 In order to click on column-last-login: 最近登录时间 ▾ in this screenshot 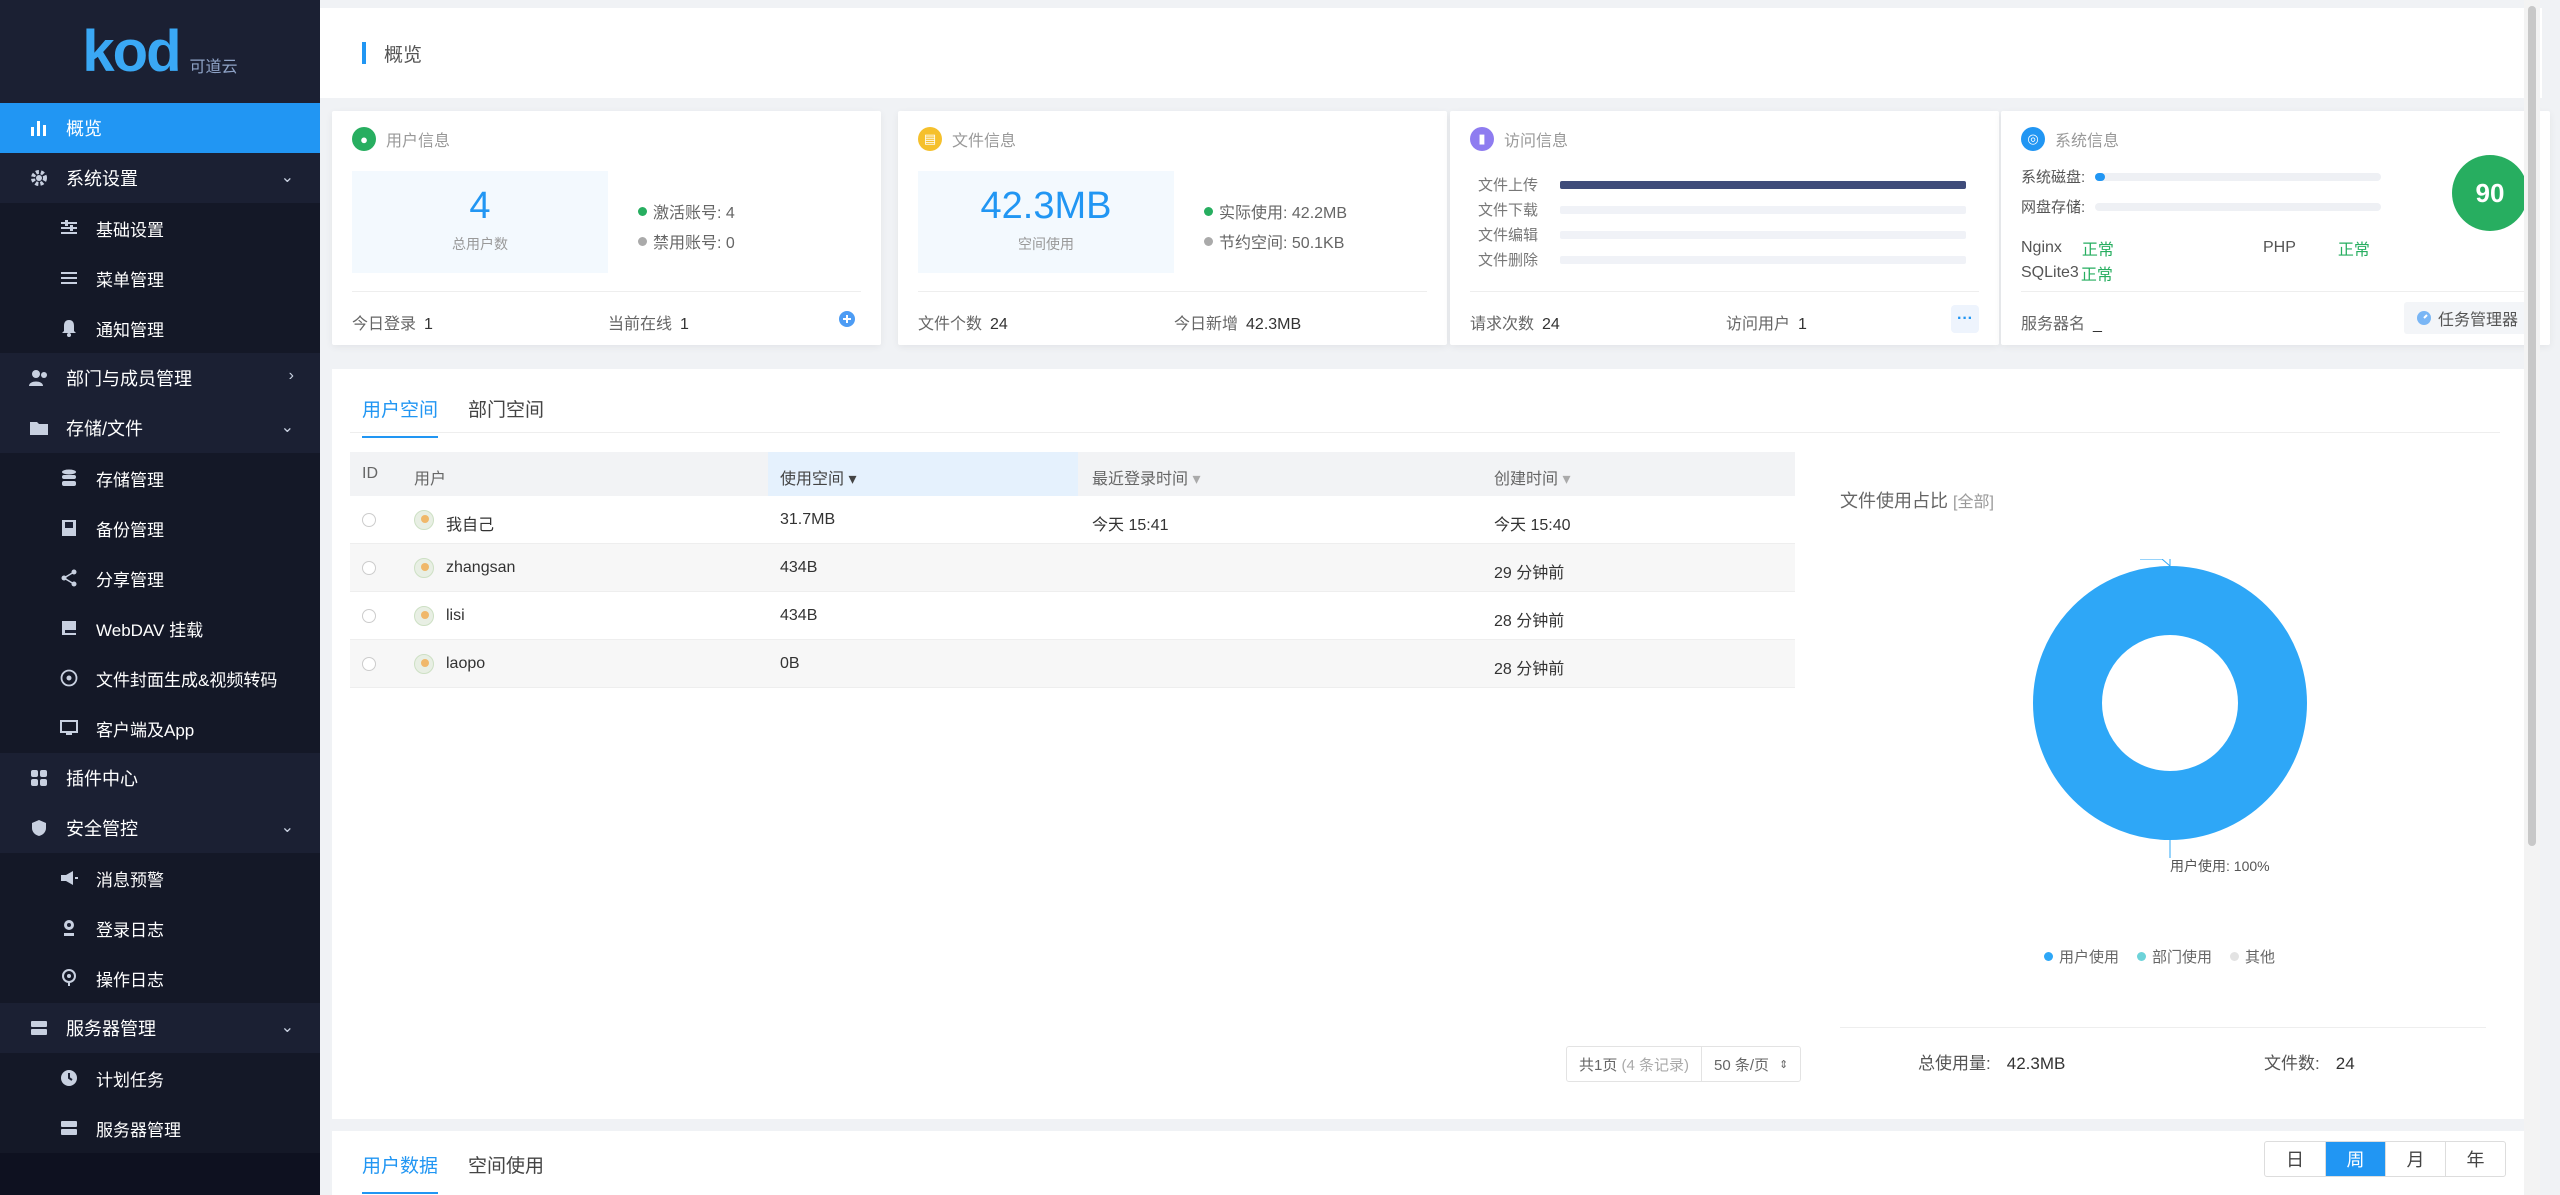, I will do `click(1146, 477)`.